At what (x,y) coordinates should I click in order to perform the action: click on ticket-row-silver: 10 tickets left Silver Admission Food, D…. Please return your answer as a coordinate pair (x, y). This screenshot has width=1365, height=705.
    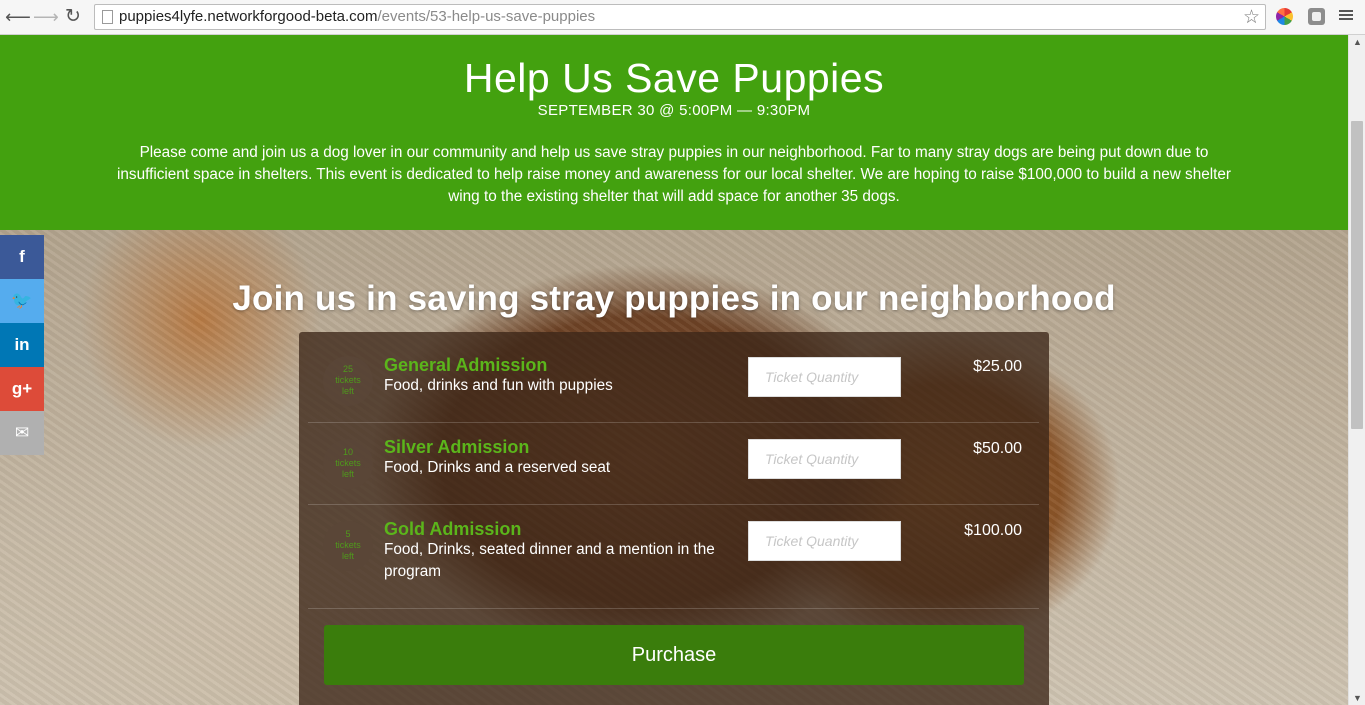
    Looking at the image, I should click on (673, 464).